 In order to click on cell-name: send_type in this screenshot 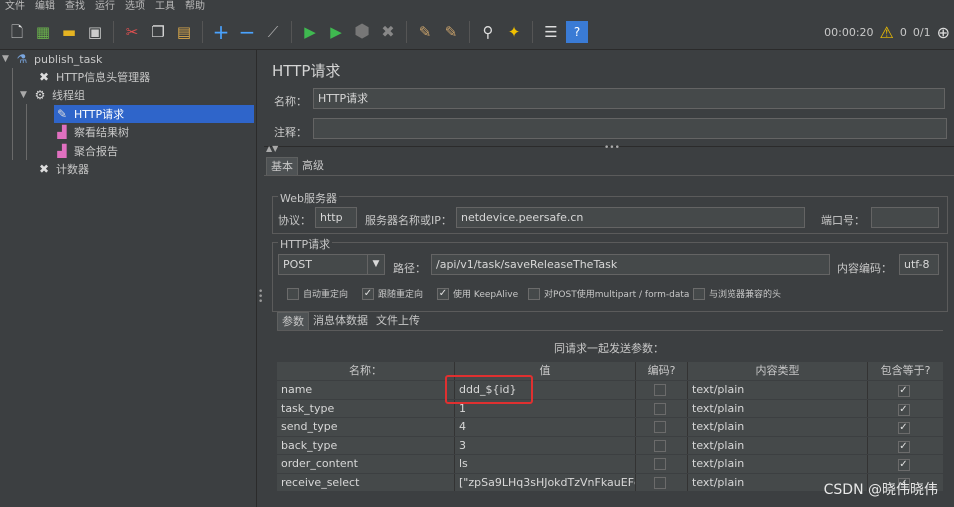, I will do `click(366, 427)`.